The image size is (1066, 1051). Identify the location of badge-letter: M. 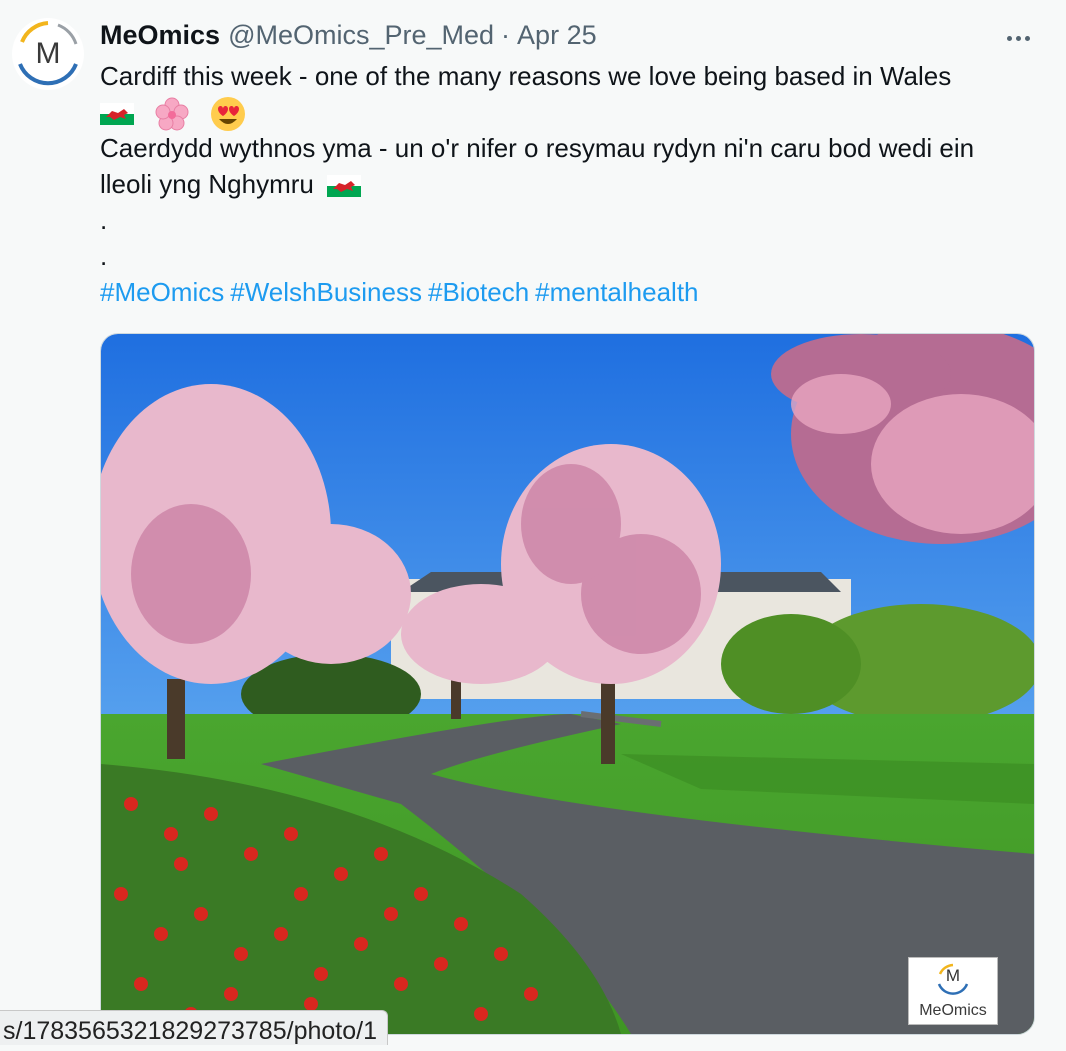
(953, 975).